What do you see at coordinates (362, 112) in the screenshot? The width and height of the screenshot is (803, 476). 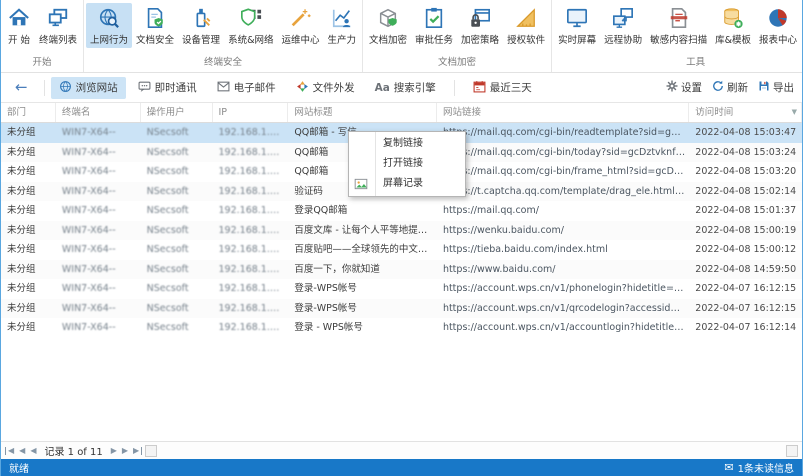 I see `column-header-title: 网站标题` at bounding box center [362, 112].